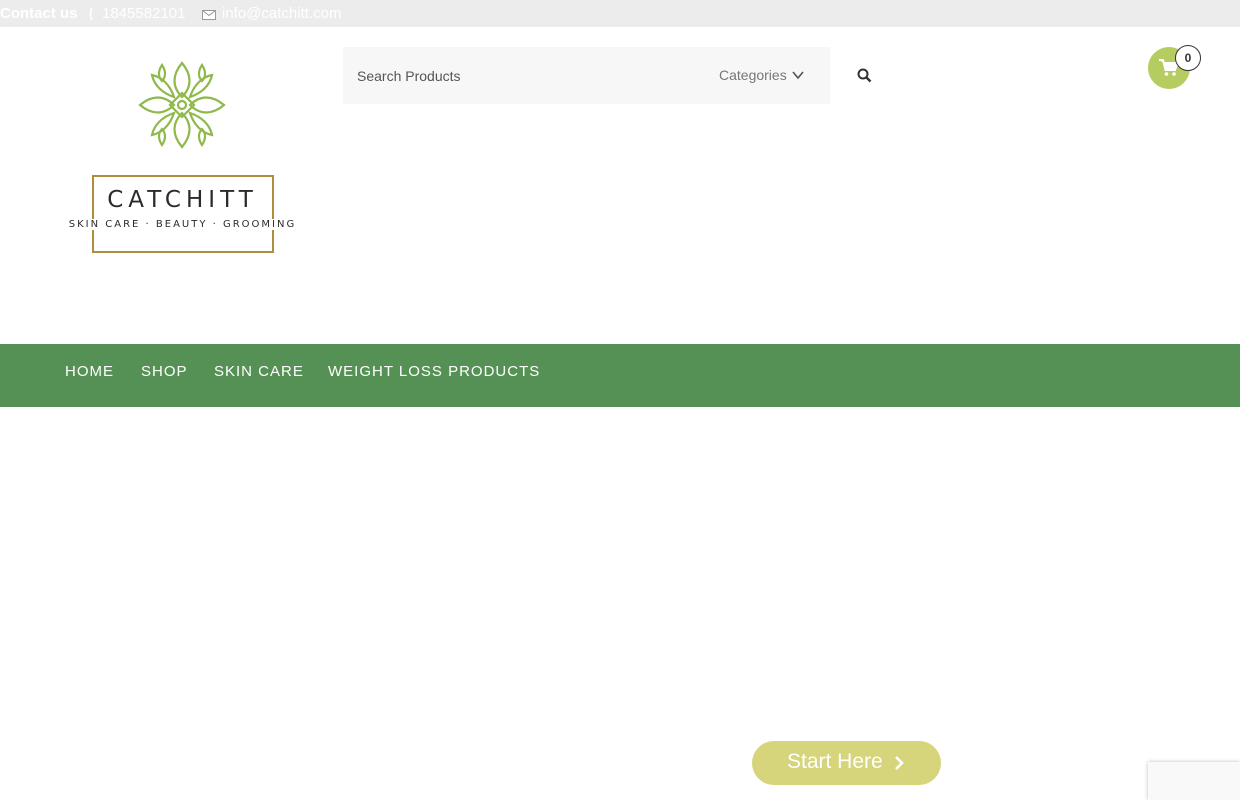 The image size is (1240, 800). What do you see at coordinates (798, 75) in the screenshot?
I see `chevron-down-icon` at bounding box center [798, 75].